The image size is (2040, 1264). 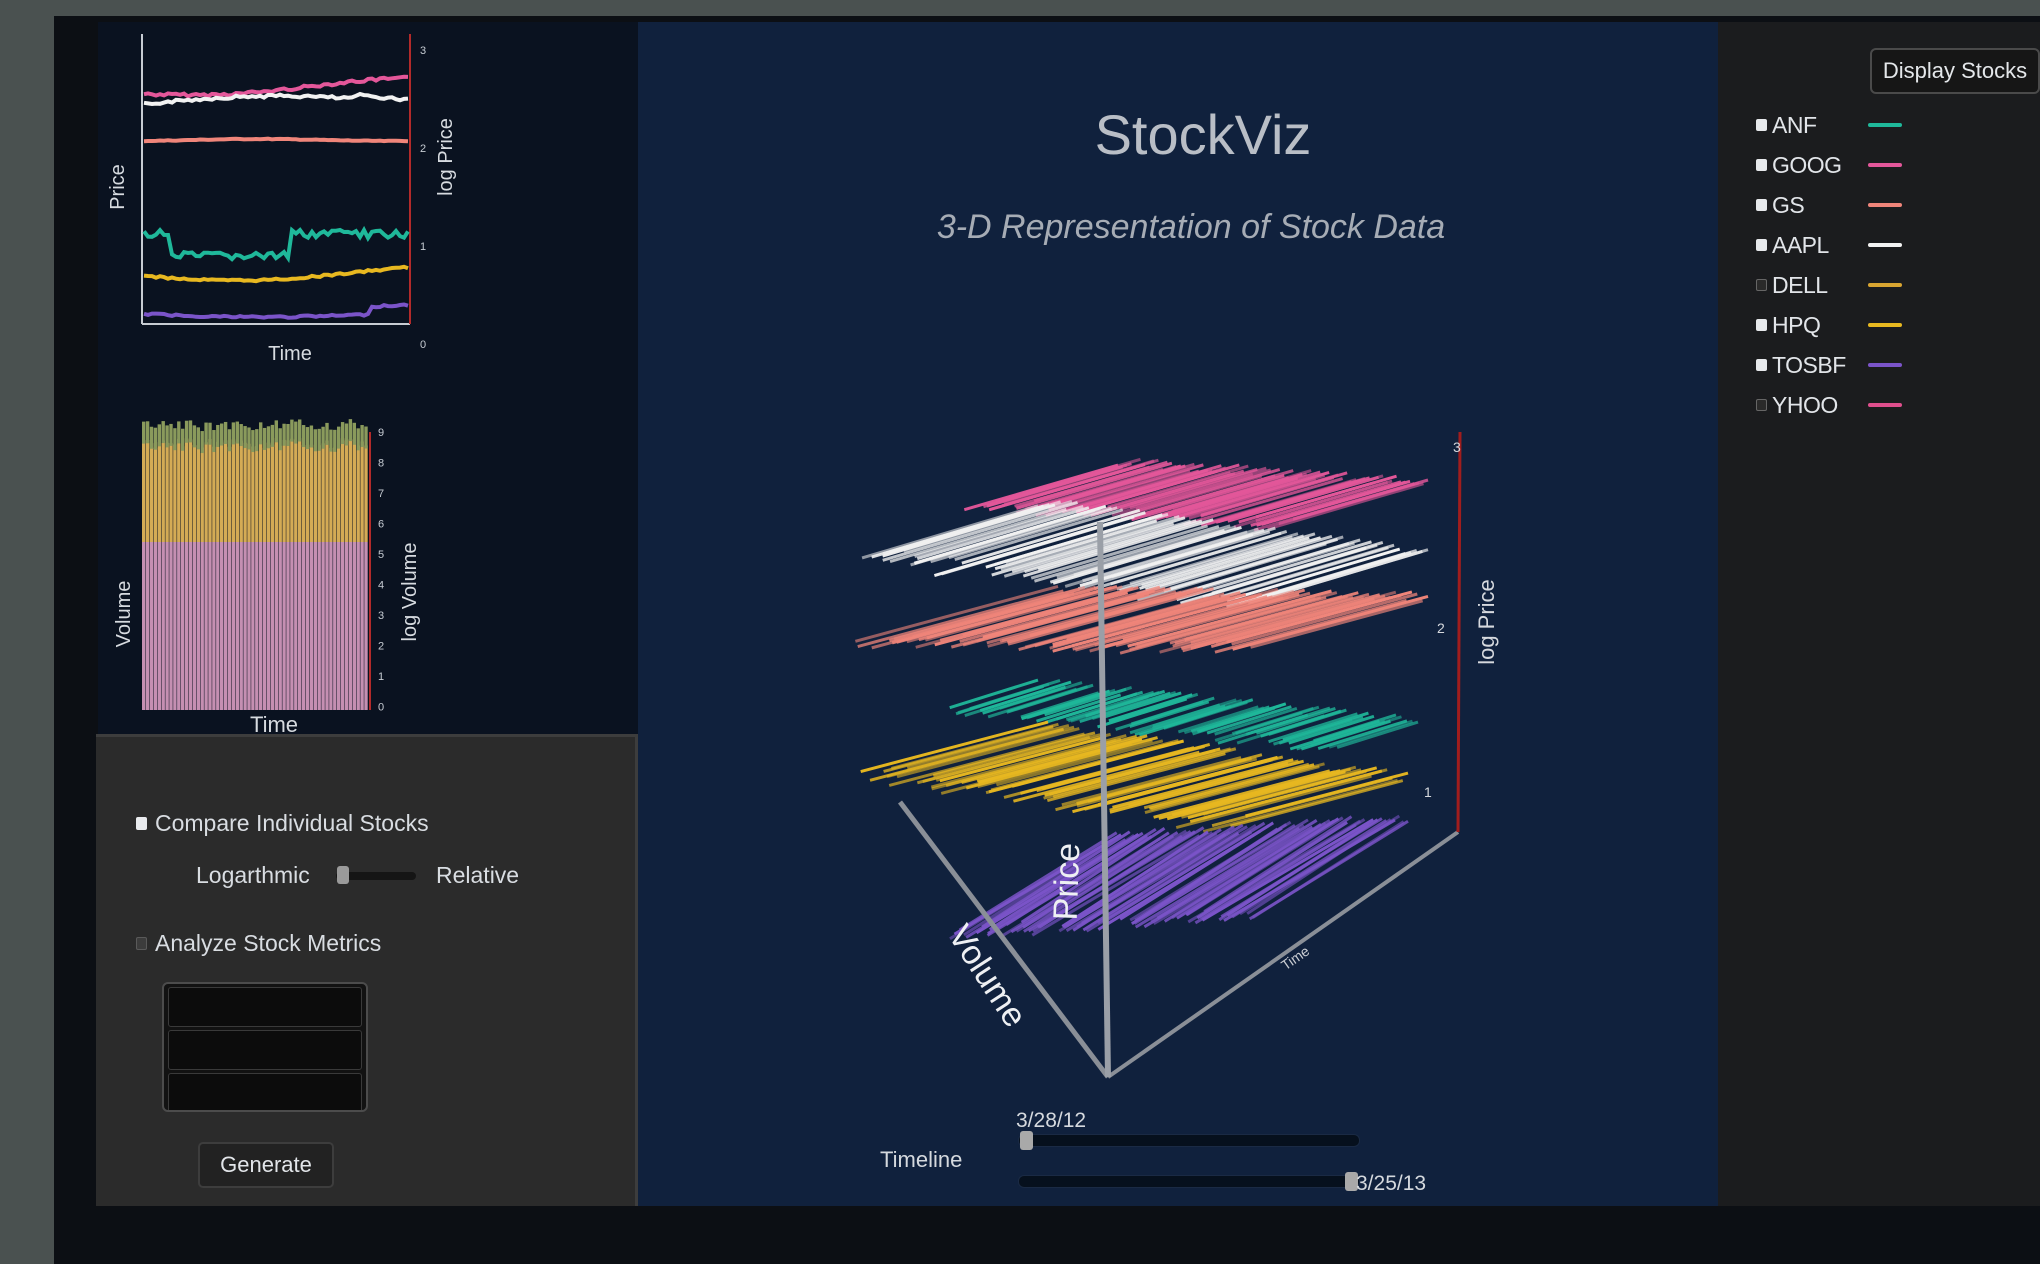 What do you see at coordinates (282, 199) in the screenshot?
I see `price-chart: Price log Price Time 3 2 1 0` at bounding box center [282, 199].